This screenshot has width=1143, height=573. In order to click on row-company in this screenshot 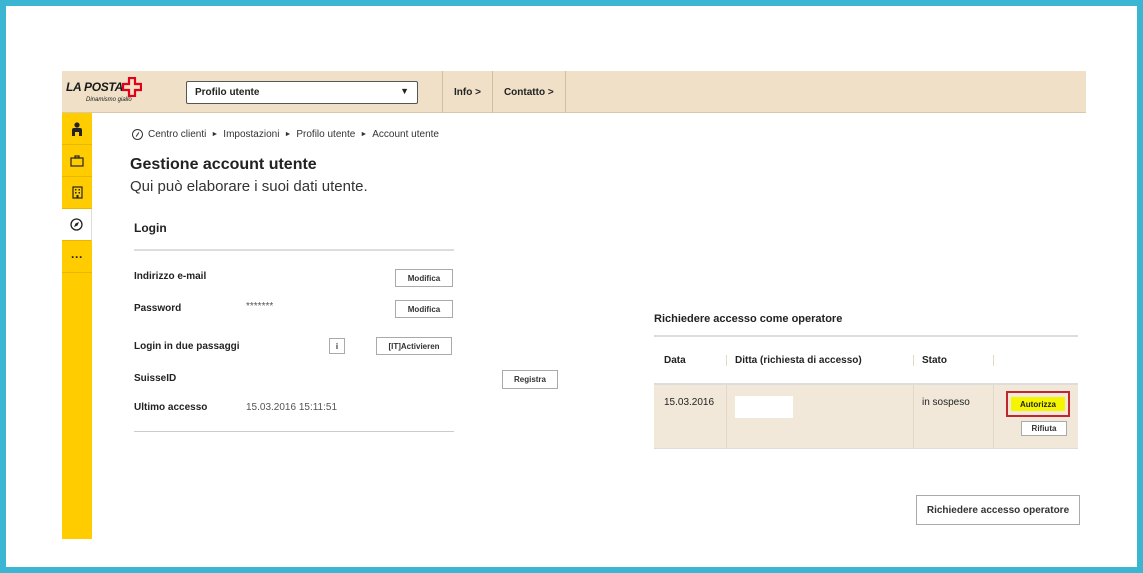, I will do `click(820, 416)`.